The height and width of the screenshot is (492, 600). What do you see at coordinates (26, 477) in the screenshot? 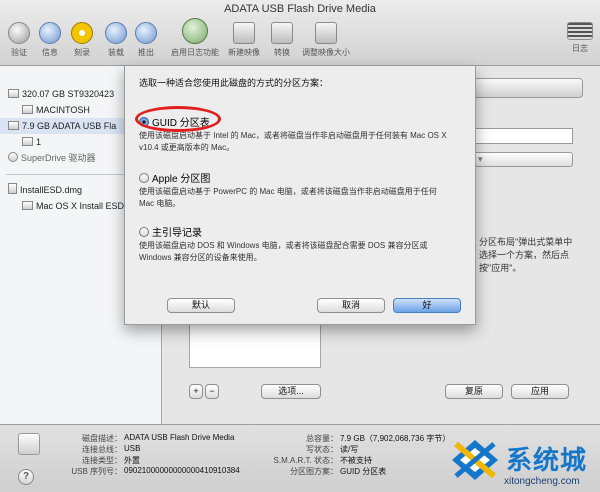
I see `help-button: ?` at bounding box center [26, 477].